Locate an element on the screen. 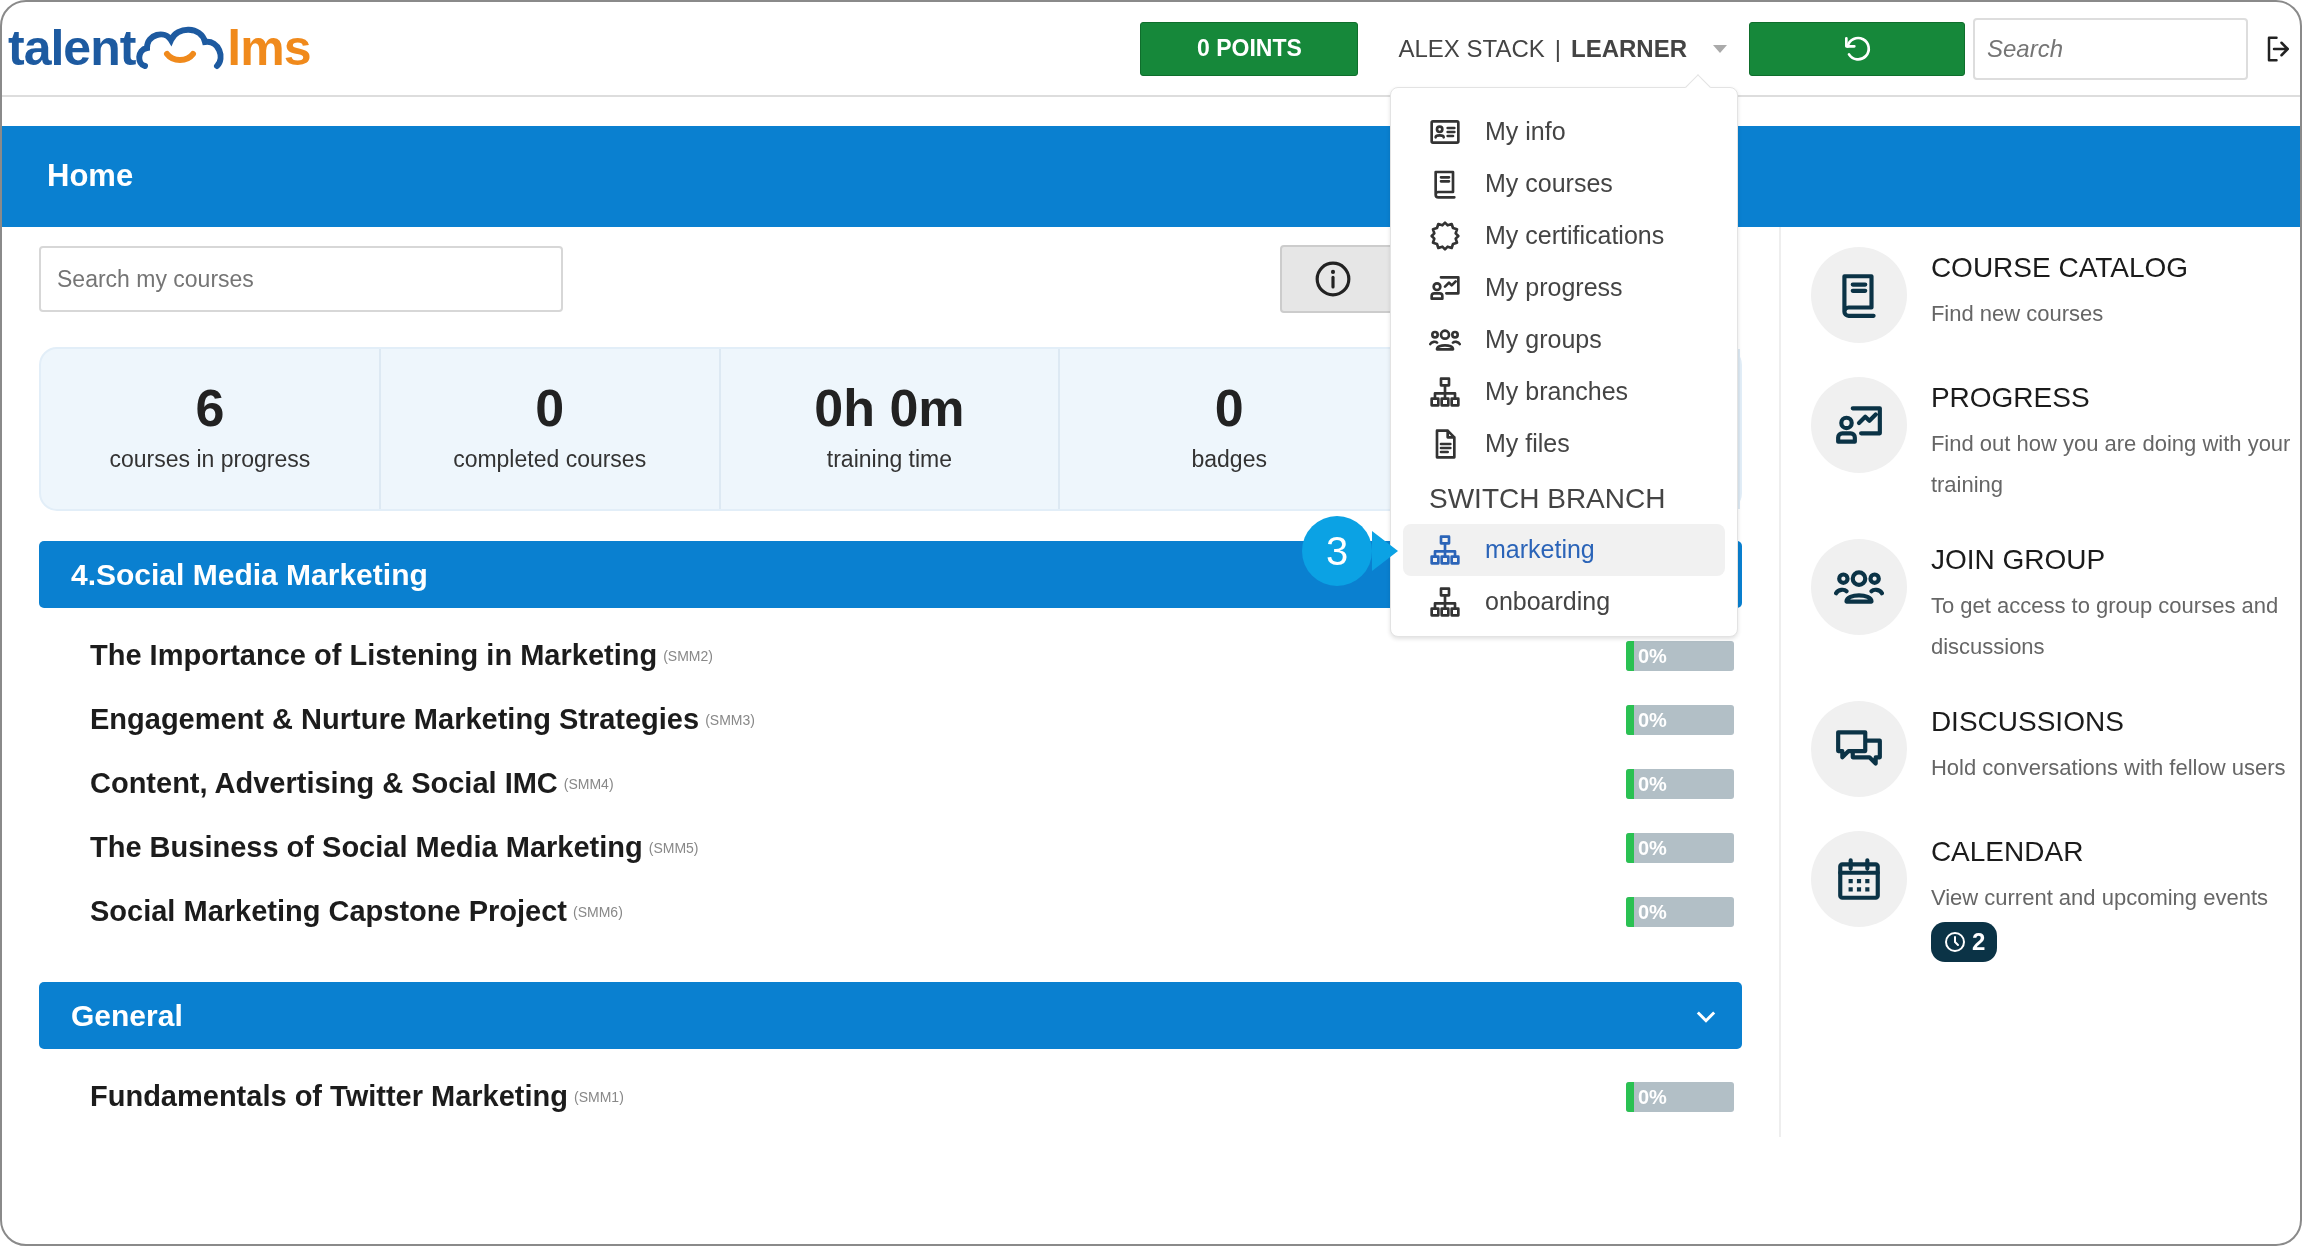  course-code: (SMM1) is located at coordinates (599, 1097).